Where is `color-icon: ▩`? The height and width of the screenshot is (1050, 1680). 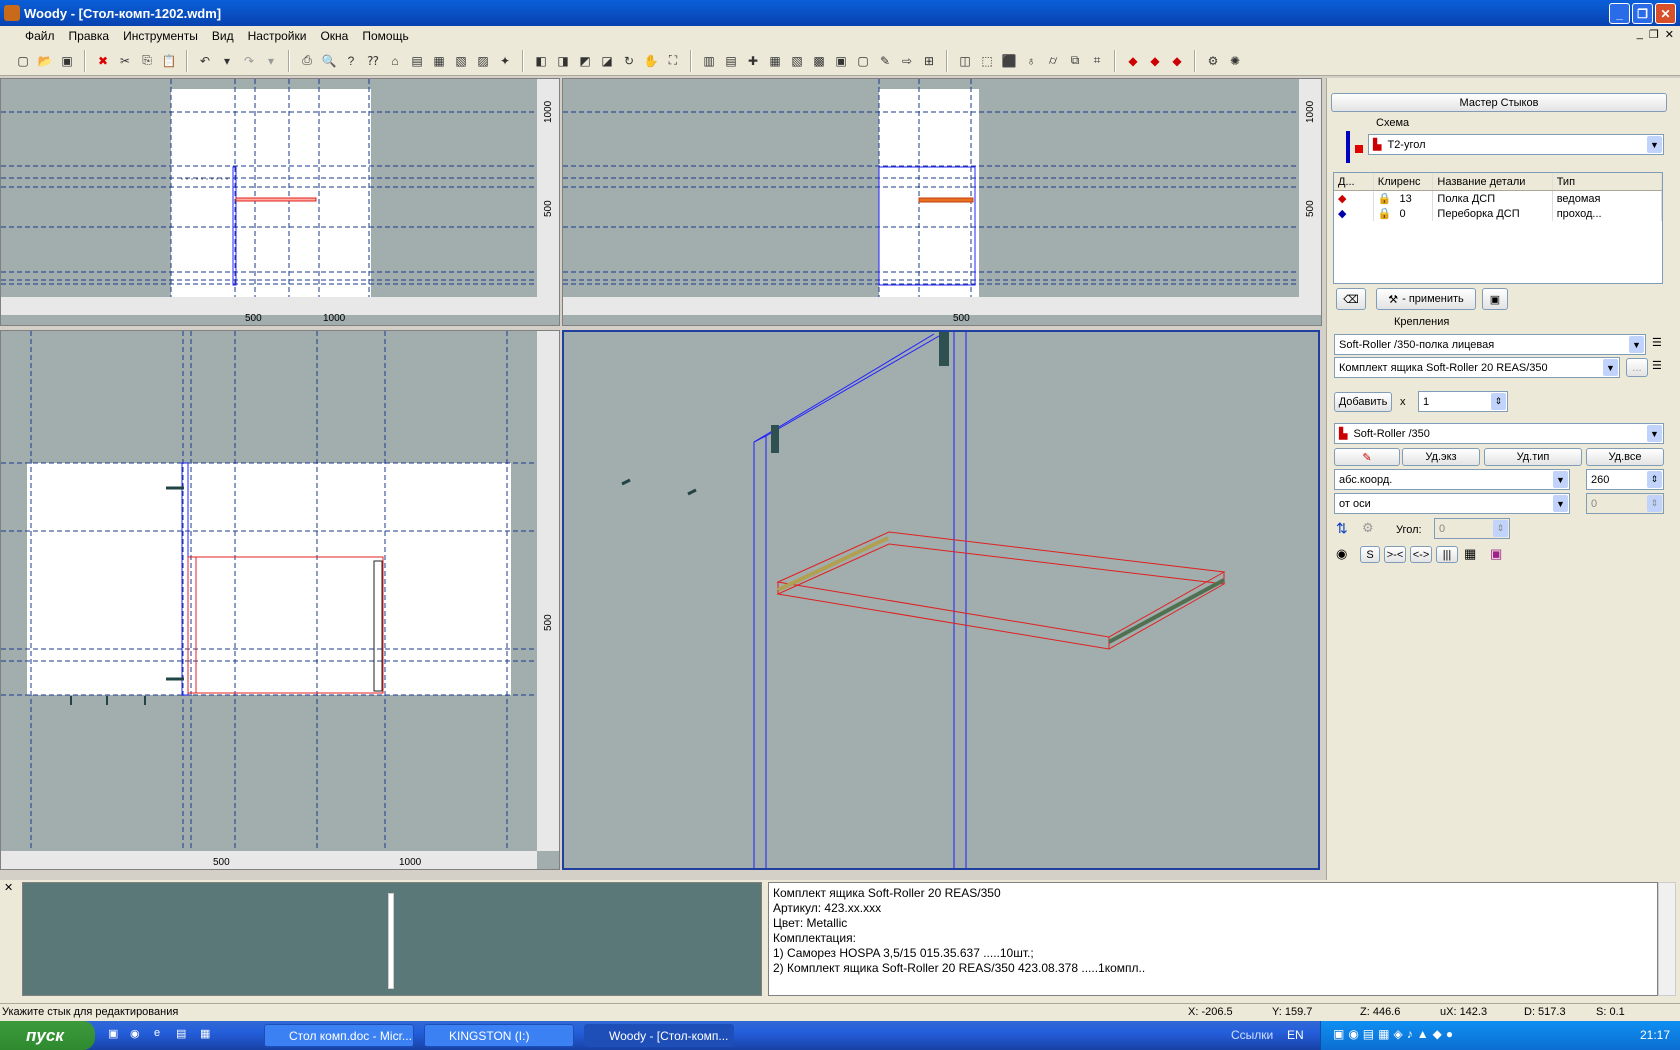 color-icon: ▩ is located at coordinates (819, 61).